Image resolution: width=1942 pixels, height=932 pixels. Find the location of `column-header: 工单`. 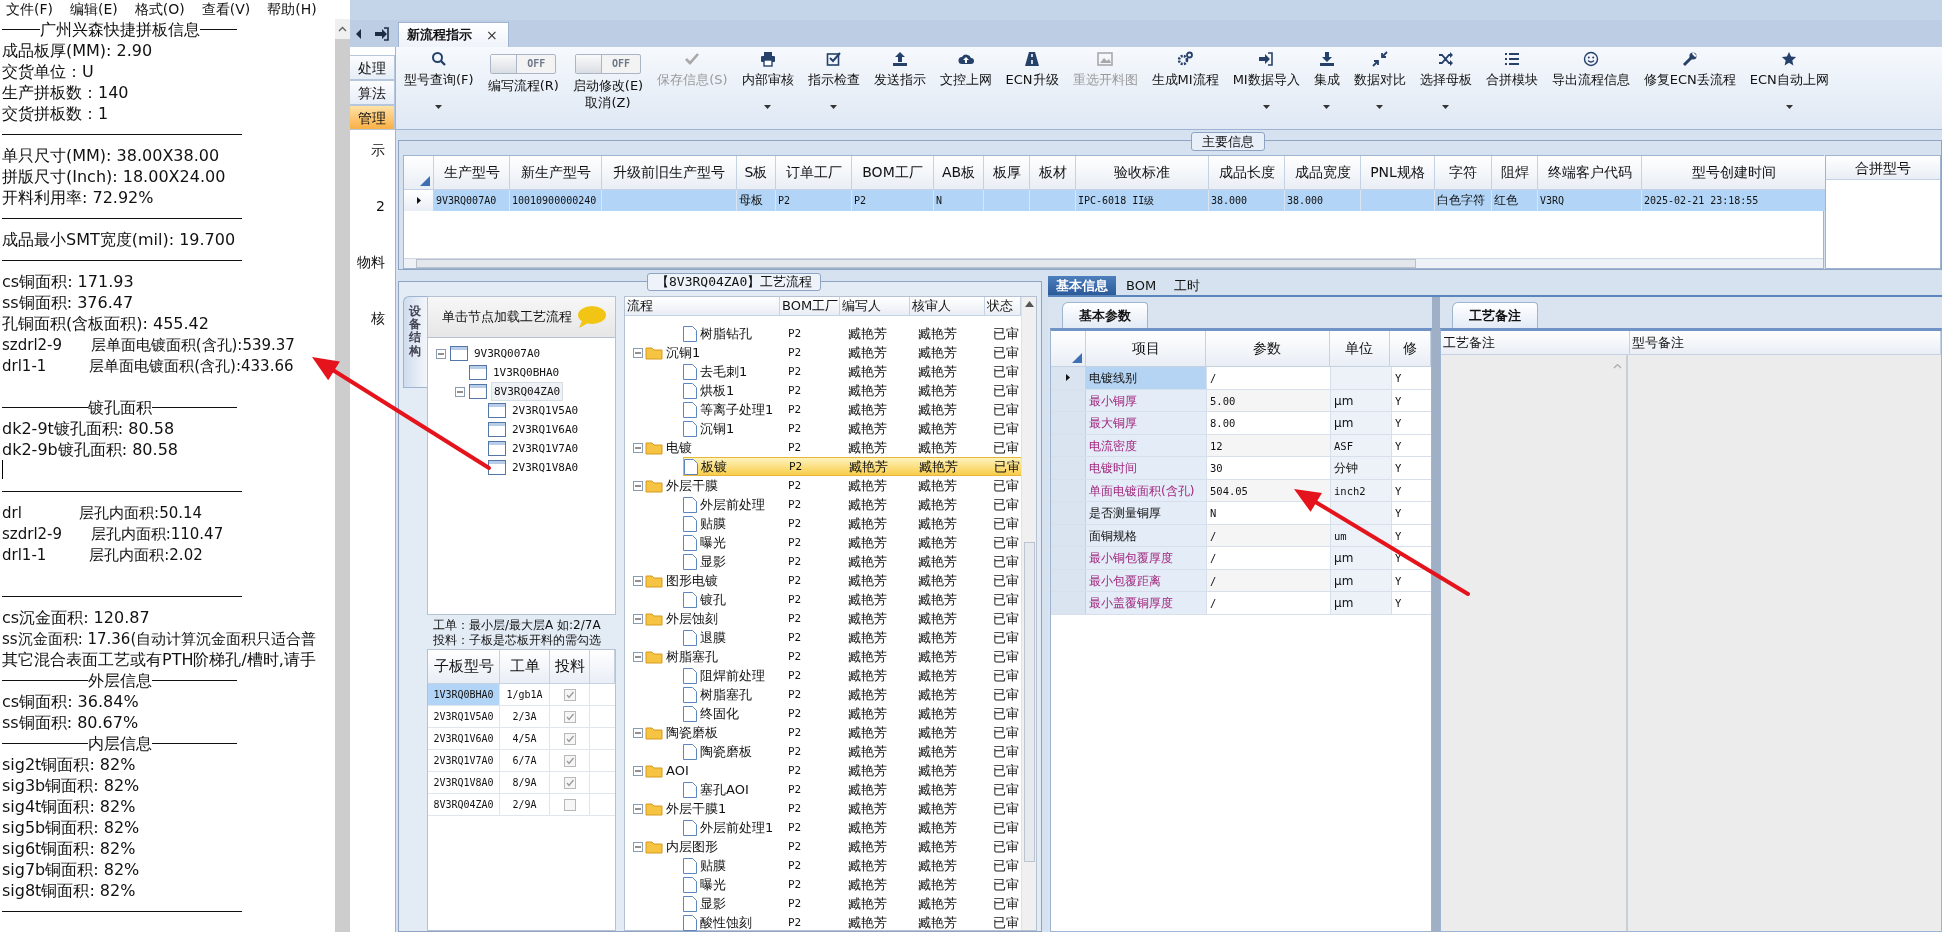

column-header: 工单 is located at coordinates (525, 666).